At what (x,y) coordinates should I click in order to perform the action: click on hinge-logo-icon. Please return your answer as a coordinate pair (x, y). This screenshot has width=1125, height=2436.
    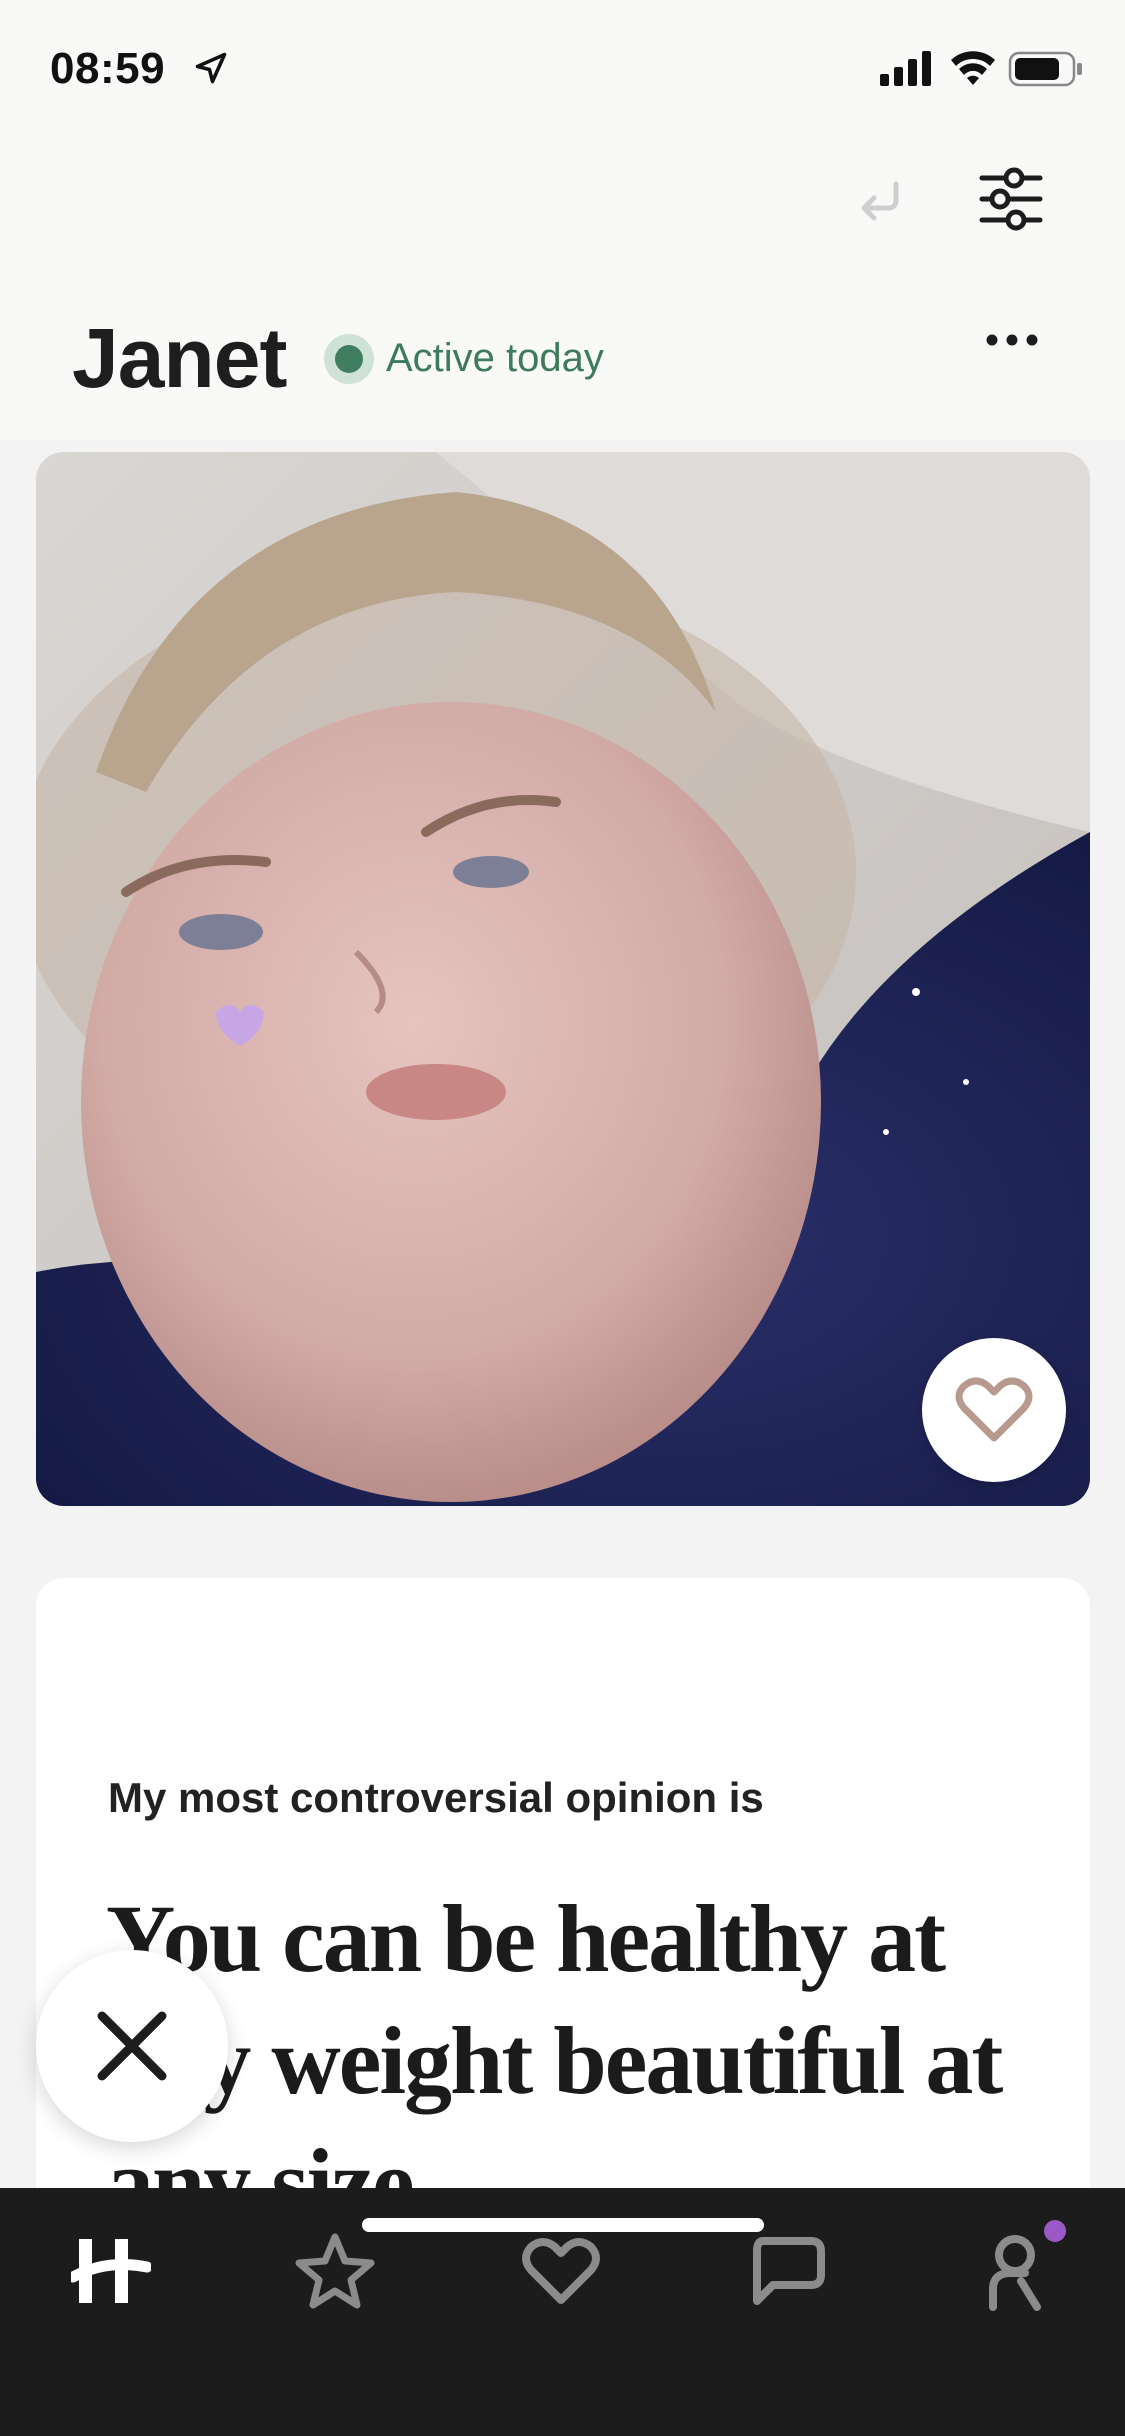
    Looking at the image, I should click on (111, 2271).